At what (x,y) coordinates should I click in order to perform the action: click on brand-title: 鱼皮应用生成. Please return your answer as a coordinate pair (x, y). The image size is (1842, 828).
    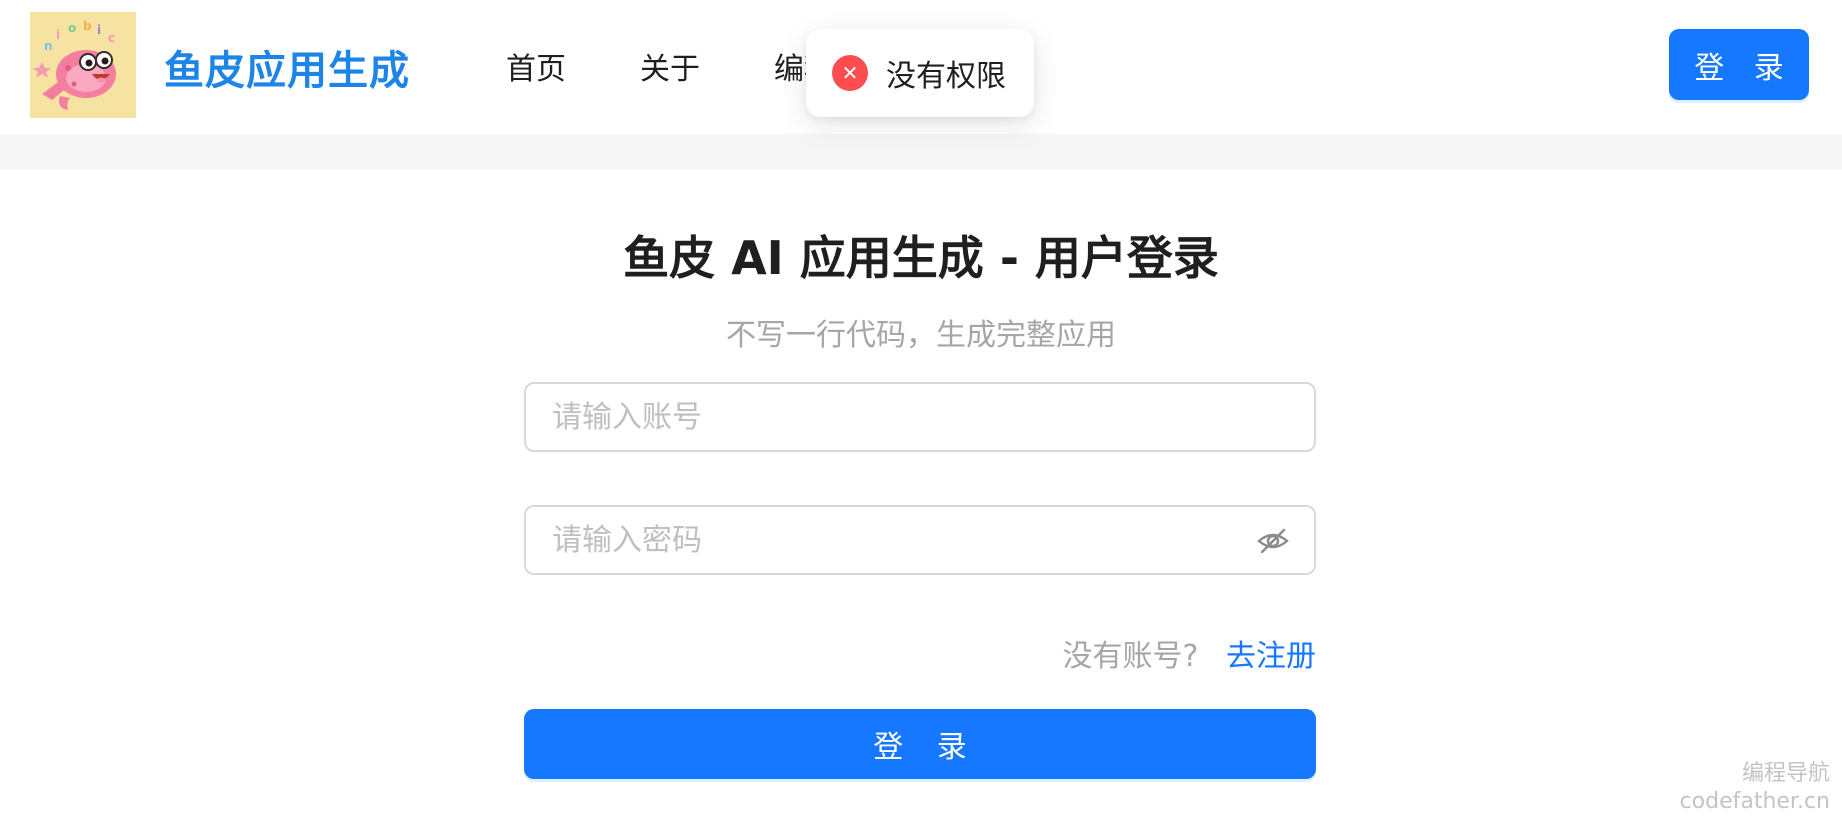
    Looking at the image, I should click on (287, 67).